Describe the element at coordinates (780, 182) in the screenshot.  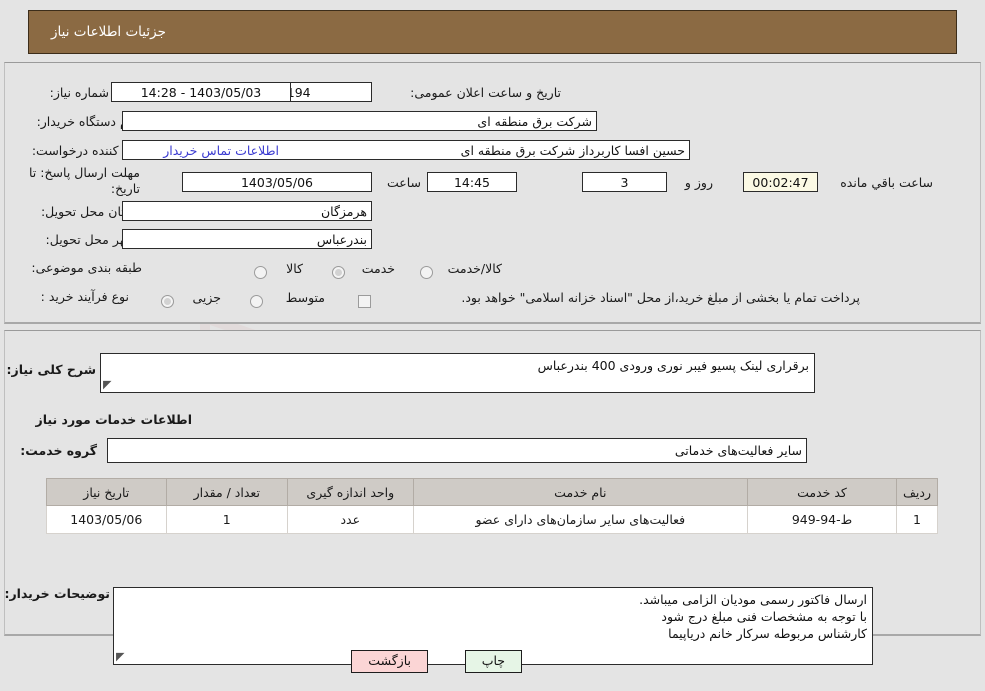
I see `countdown-timer: 00:02:47` at that location.